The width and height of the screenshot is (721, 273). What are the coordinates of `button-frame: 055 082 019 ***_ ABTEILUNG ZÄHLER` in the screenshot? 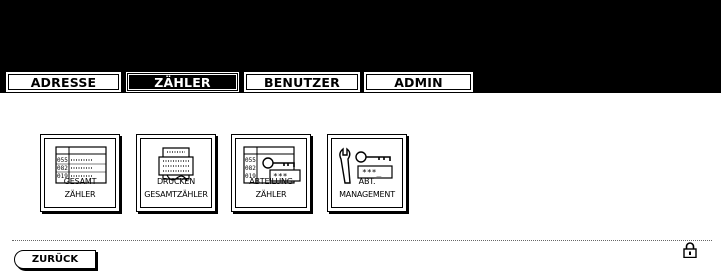 It's located at (271, 173).